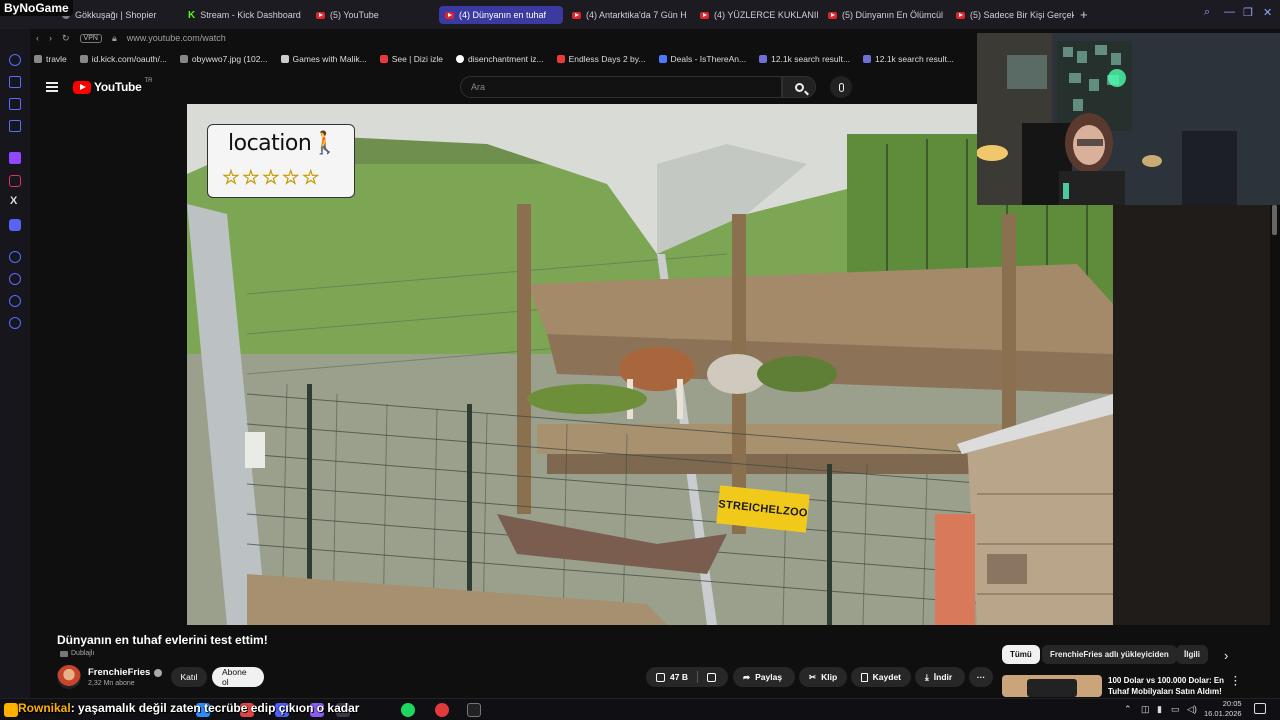 The width and height of the screenshot is (1280, 720). What do you see at coordinates (15, 301) in the screenshot?
I see `extensions-icon` at bounding box center [15, 301].